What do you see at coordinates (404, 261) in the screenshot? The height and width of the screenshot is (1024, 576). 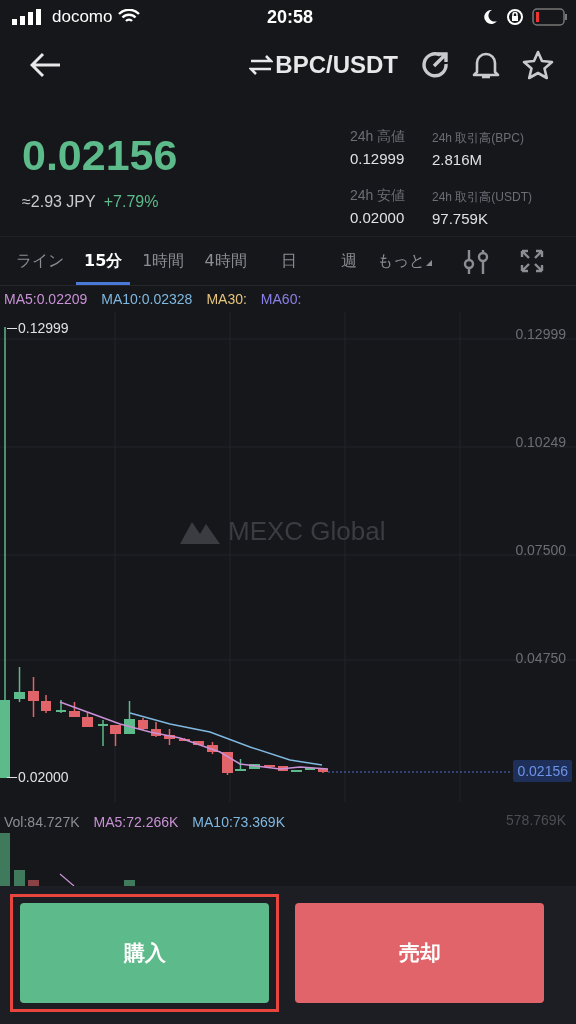 I see `interval-tab: もっと` at bounding box center [404, 261].